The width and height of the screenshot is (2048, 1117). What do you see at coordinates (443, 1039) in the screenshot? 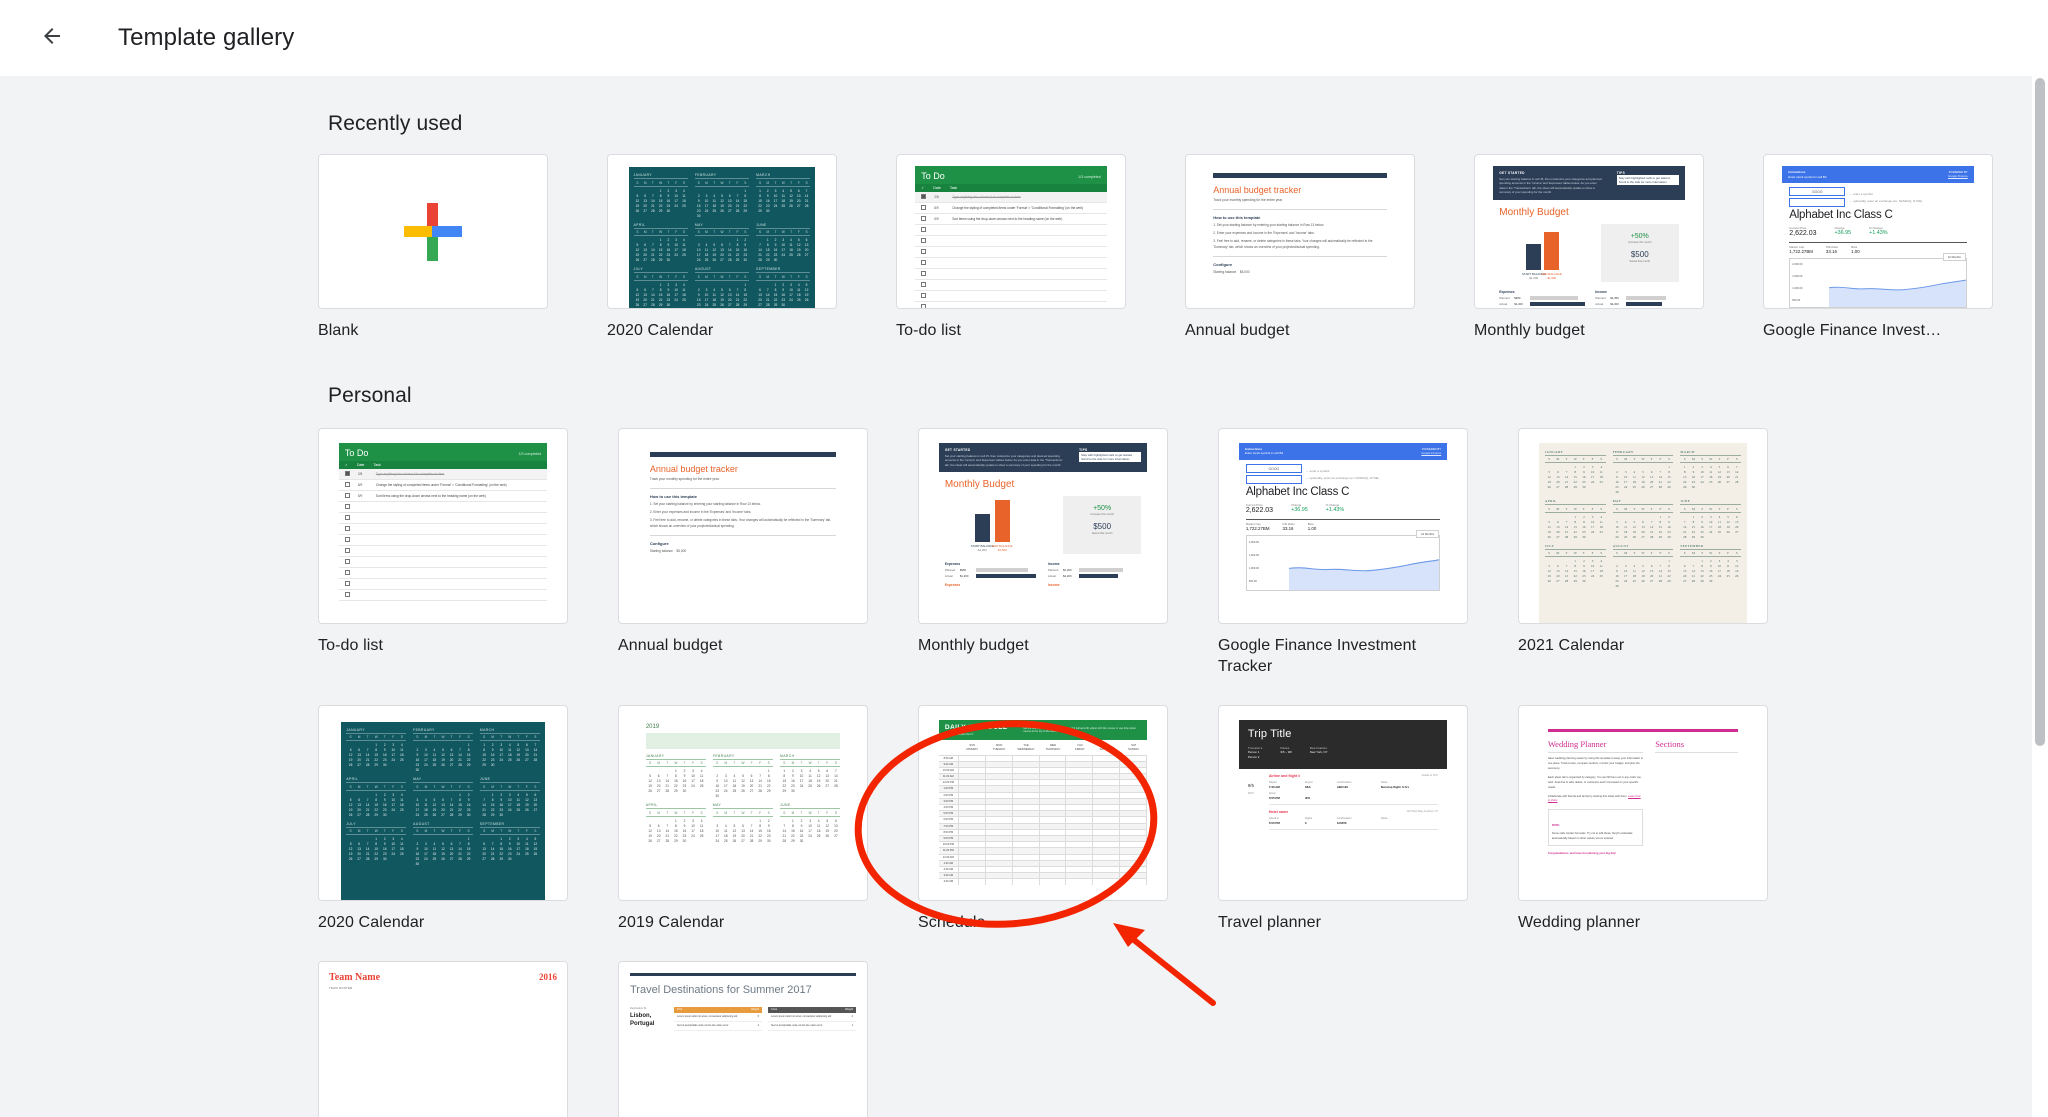
I see `template-card-team-roster: Team Name 2016 TEAM ROSTER` at bounding box center [443, 1039].